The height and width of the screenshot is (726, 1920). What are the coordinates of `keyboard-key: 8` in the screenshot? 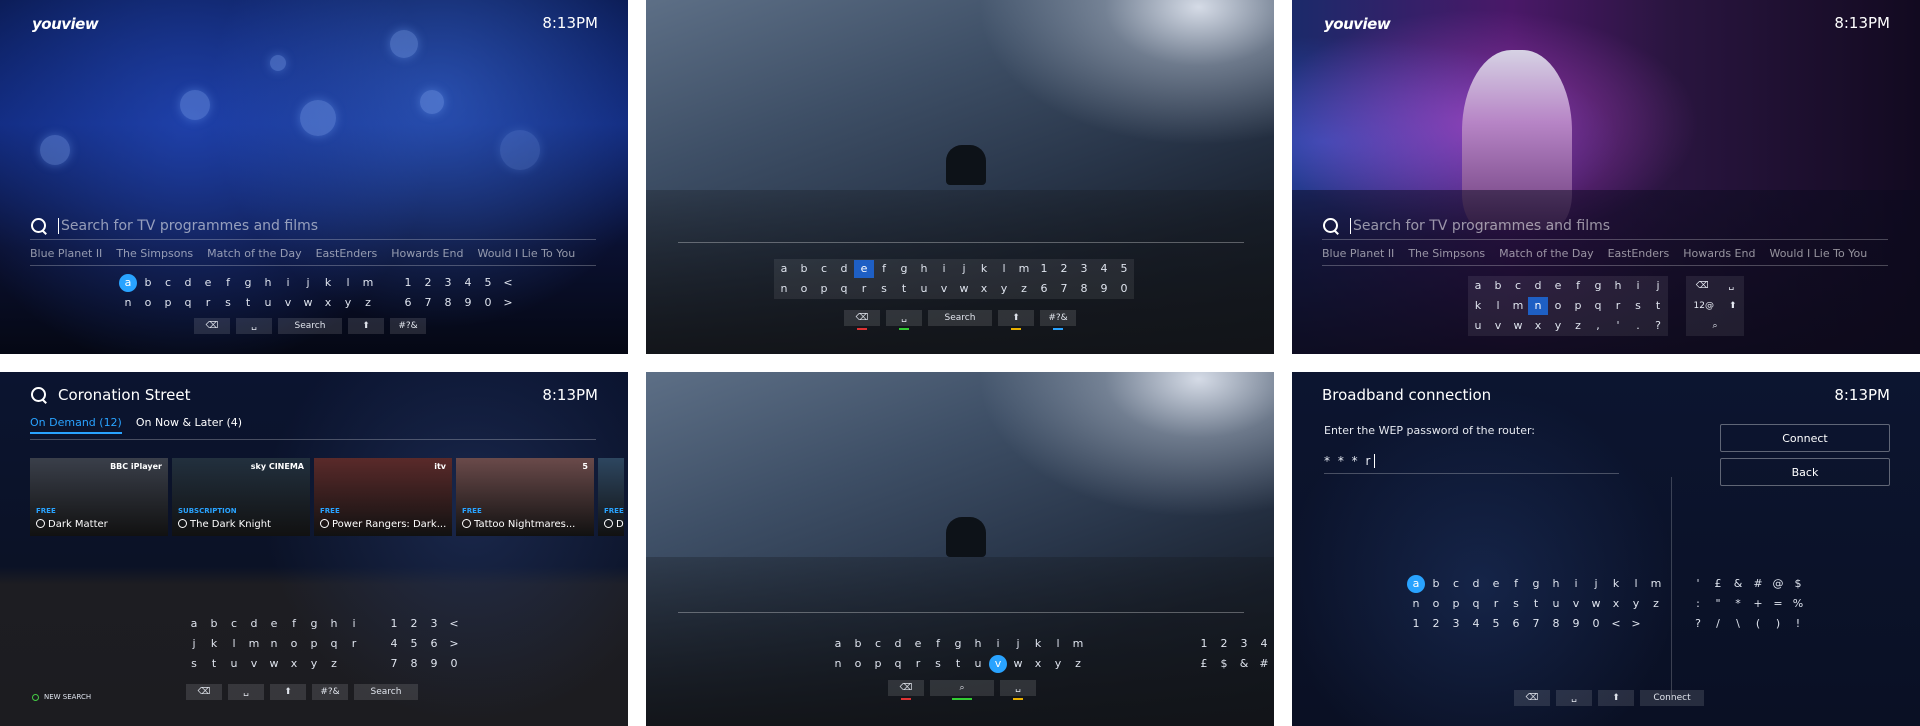 It's located at (1556, 624).